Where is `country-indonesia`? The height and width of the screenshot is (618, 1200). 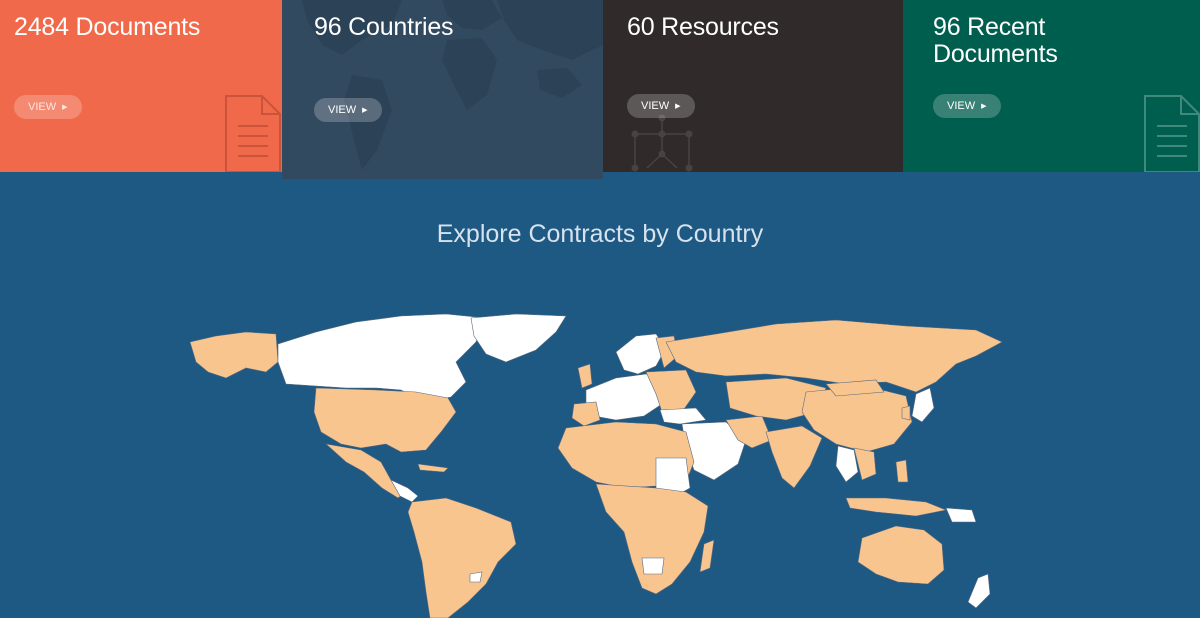
country-indonesia is located at coordinates (896, 507).